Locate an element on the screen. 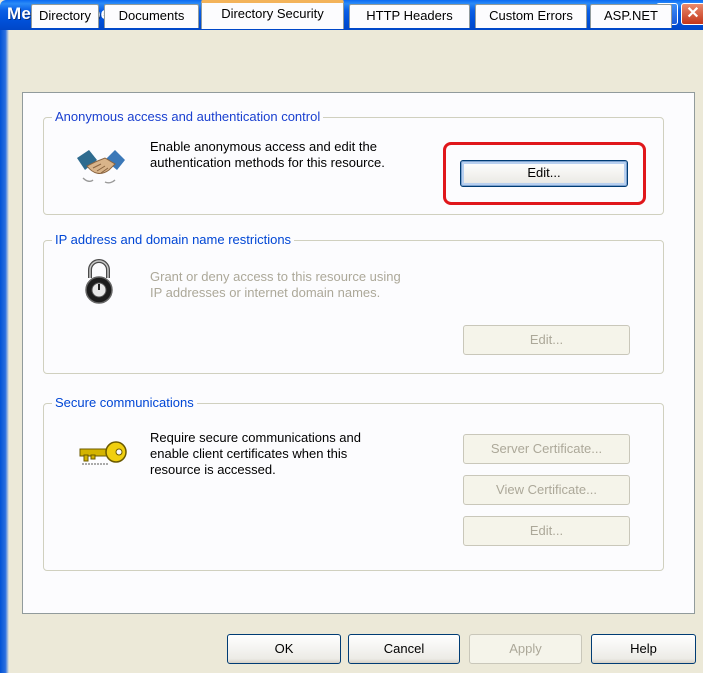  tab-directory: Directory is located at coordinates (65, 16).